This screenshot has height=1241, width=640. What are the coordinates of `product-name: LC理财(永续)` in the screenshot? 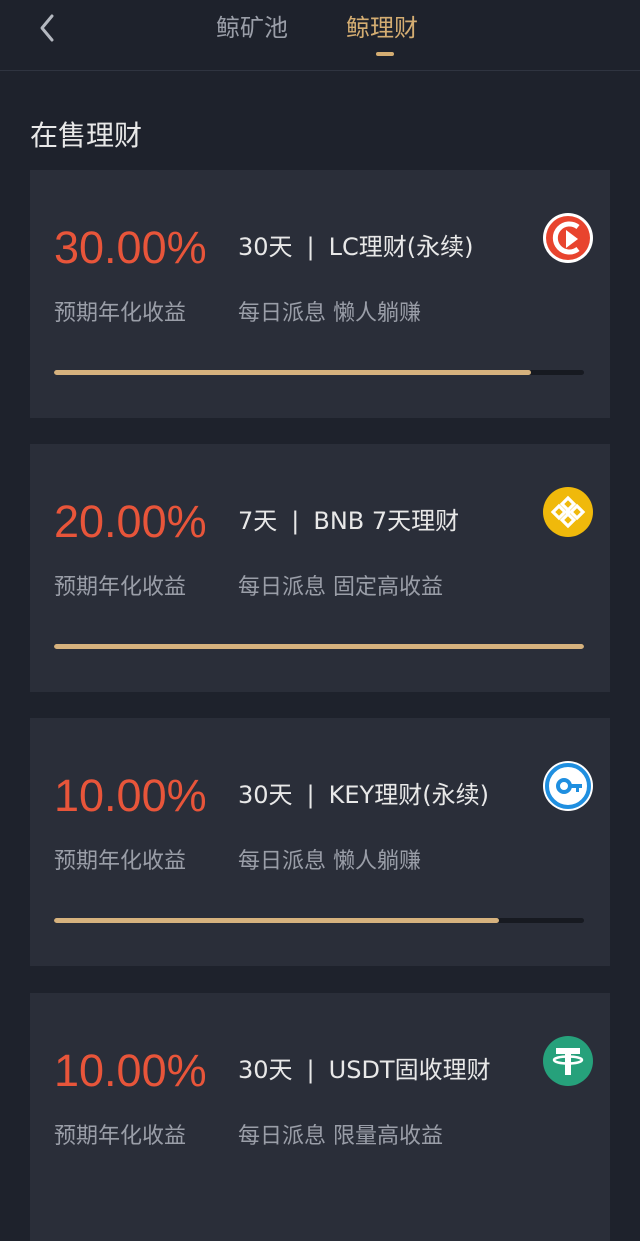 It's located at (401, 247).